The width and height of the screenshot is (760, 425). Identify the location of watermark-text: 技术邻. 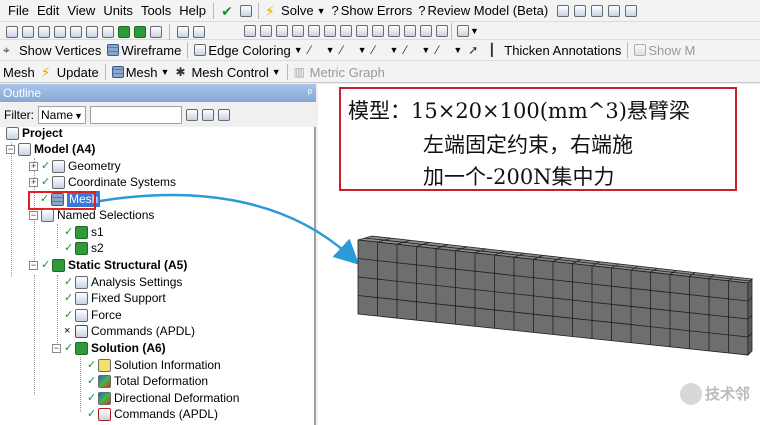
(727, 393).